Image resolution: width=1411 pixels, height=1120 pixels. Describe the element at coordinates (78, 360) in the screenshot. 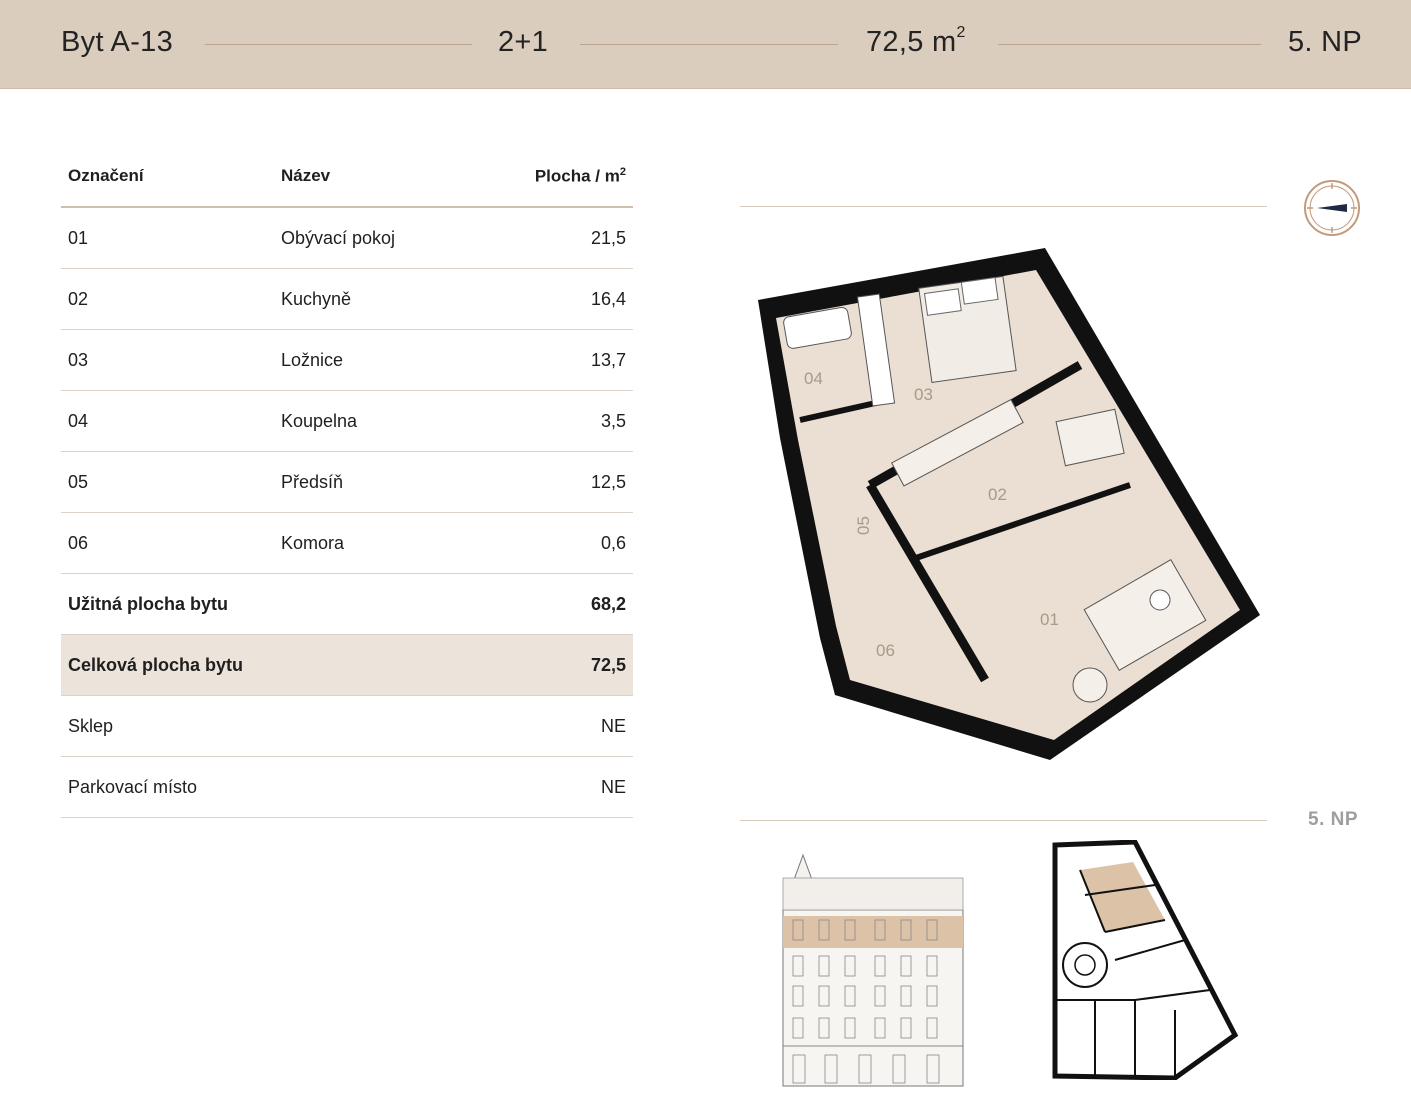

I see `room-id: 03` at that location.